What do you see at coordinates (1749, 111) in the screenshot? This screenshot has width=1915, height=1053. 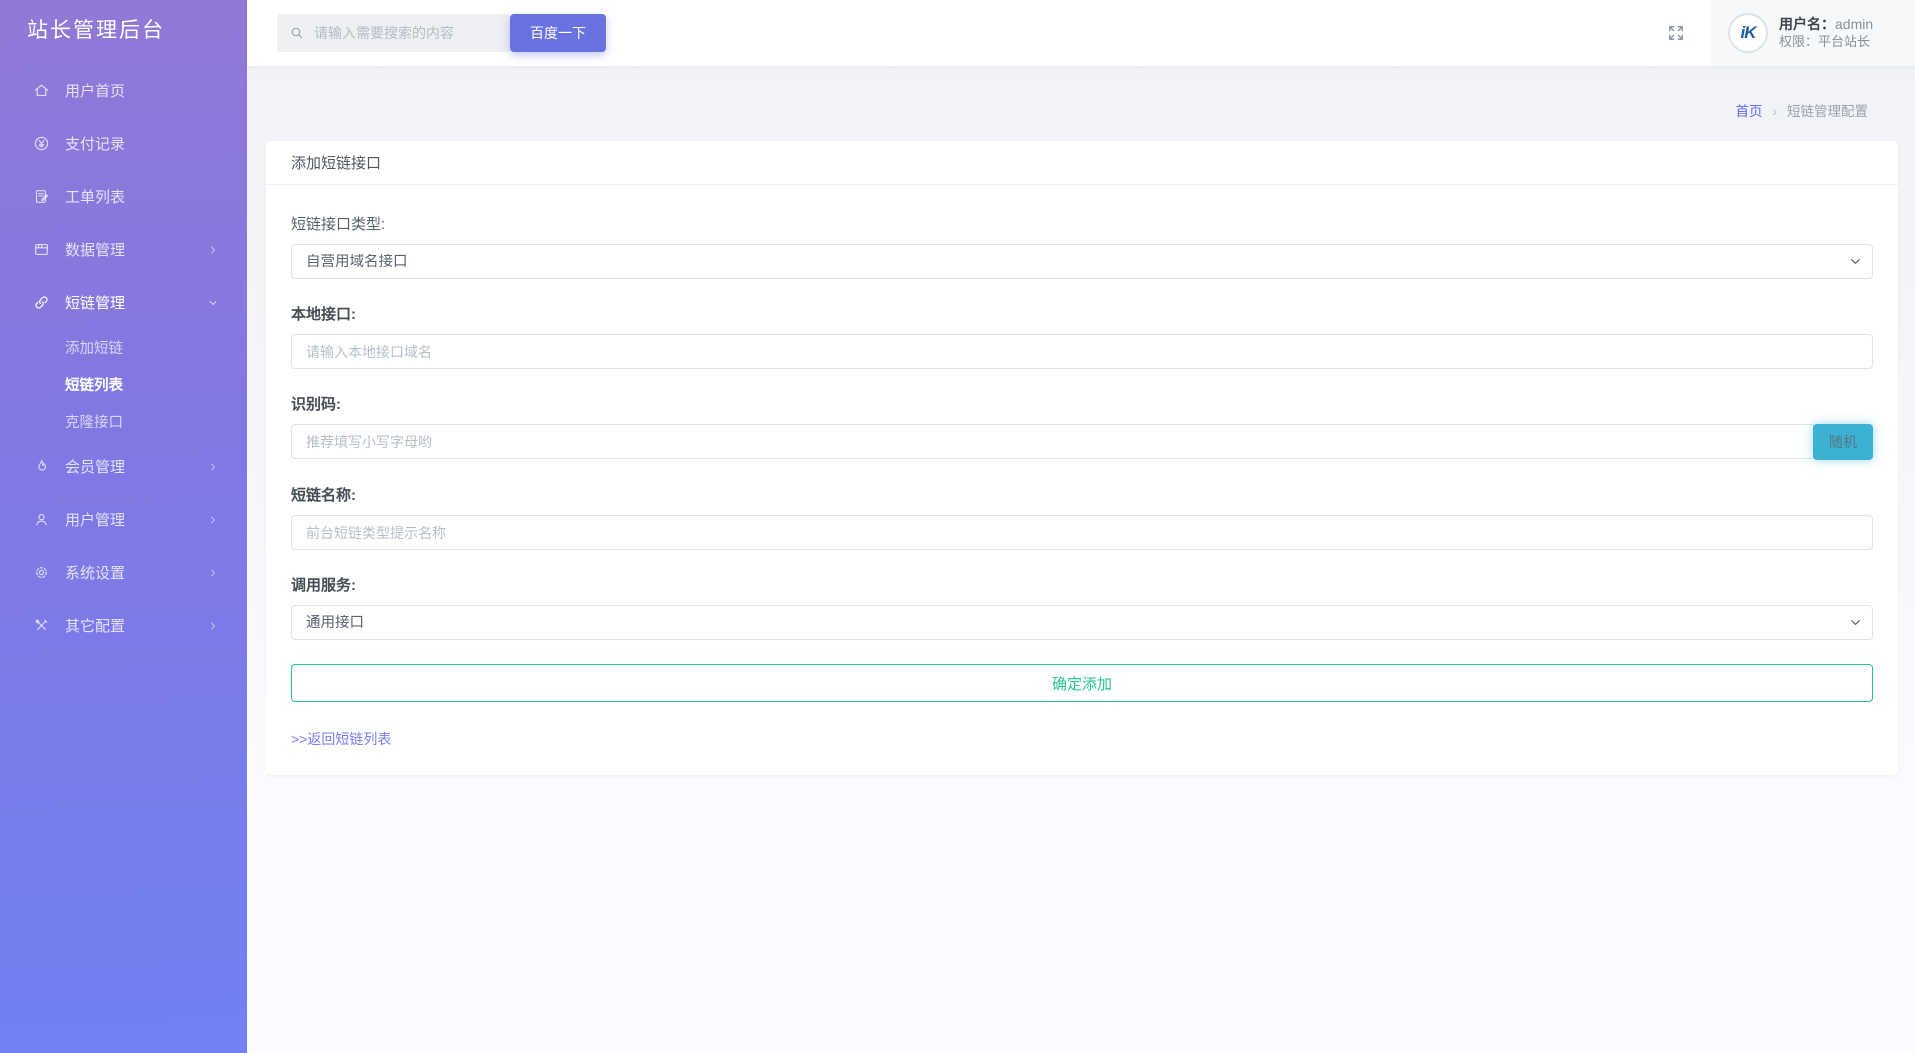 I see `breadcrumb-home-link: 首页` at bounding box center [1749, 111].